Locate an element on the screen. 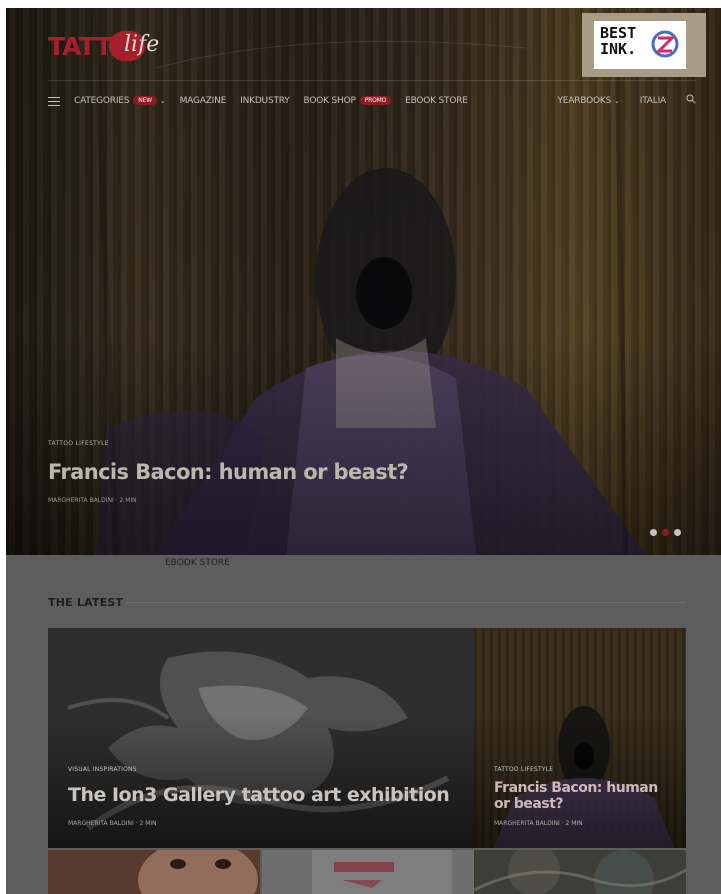  ad-logo-icon is located at coordinates (665, 44).